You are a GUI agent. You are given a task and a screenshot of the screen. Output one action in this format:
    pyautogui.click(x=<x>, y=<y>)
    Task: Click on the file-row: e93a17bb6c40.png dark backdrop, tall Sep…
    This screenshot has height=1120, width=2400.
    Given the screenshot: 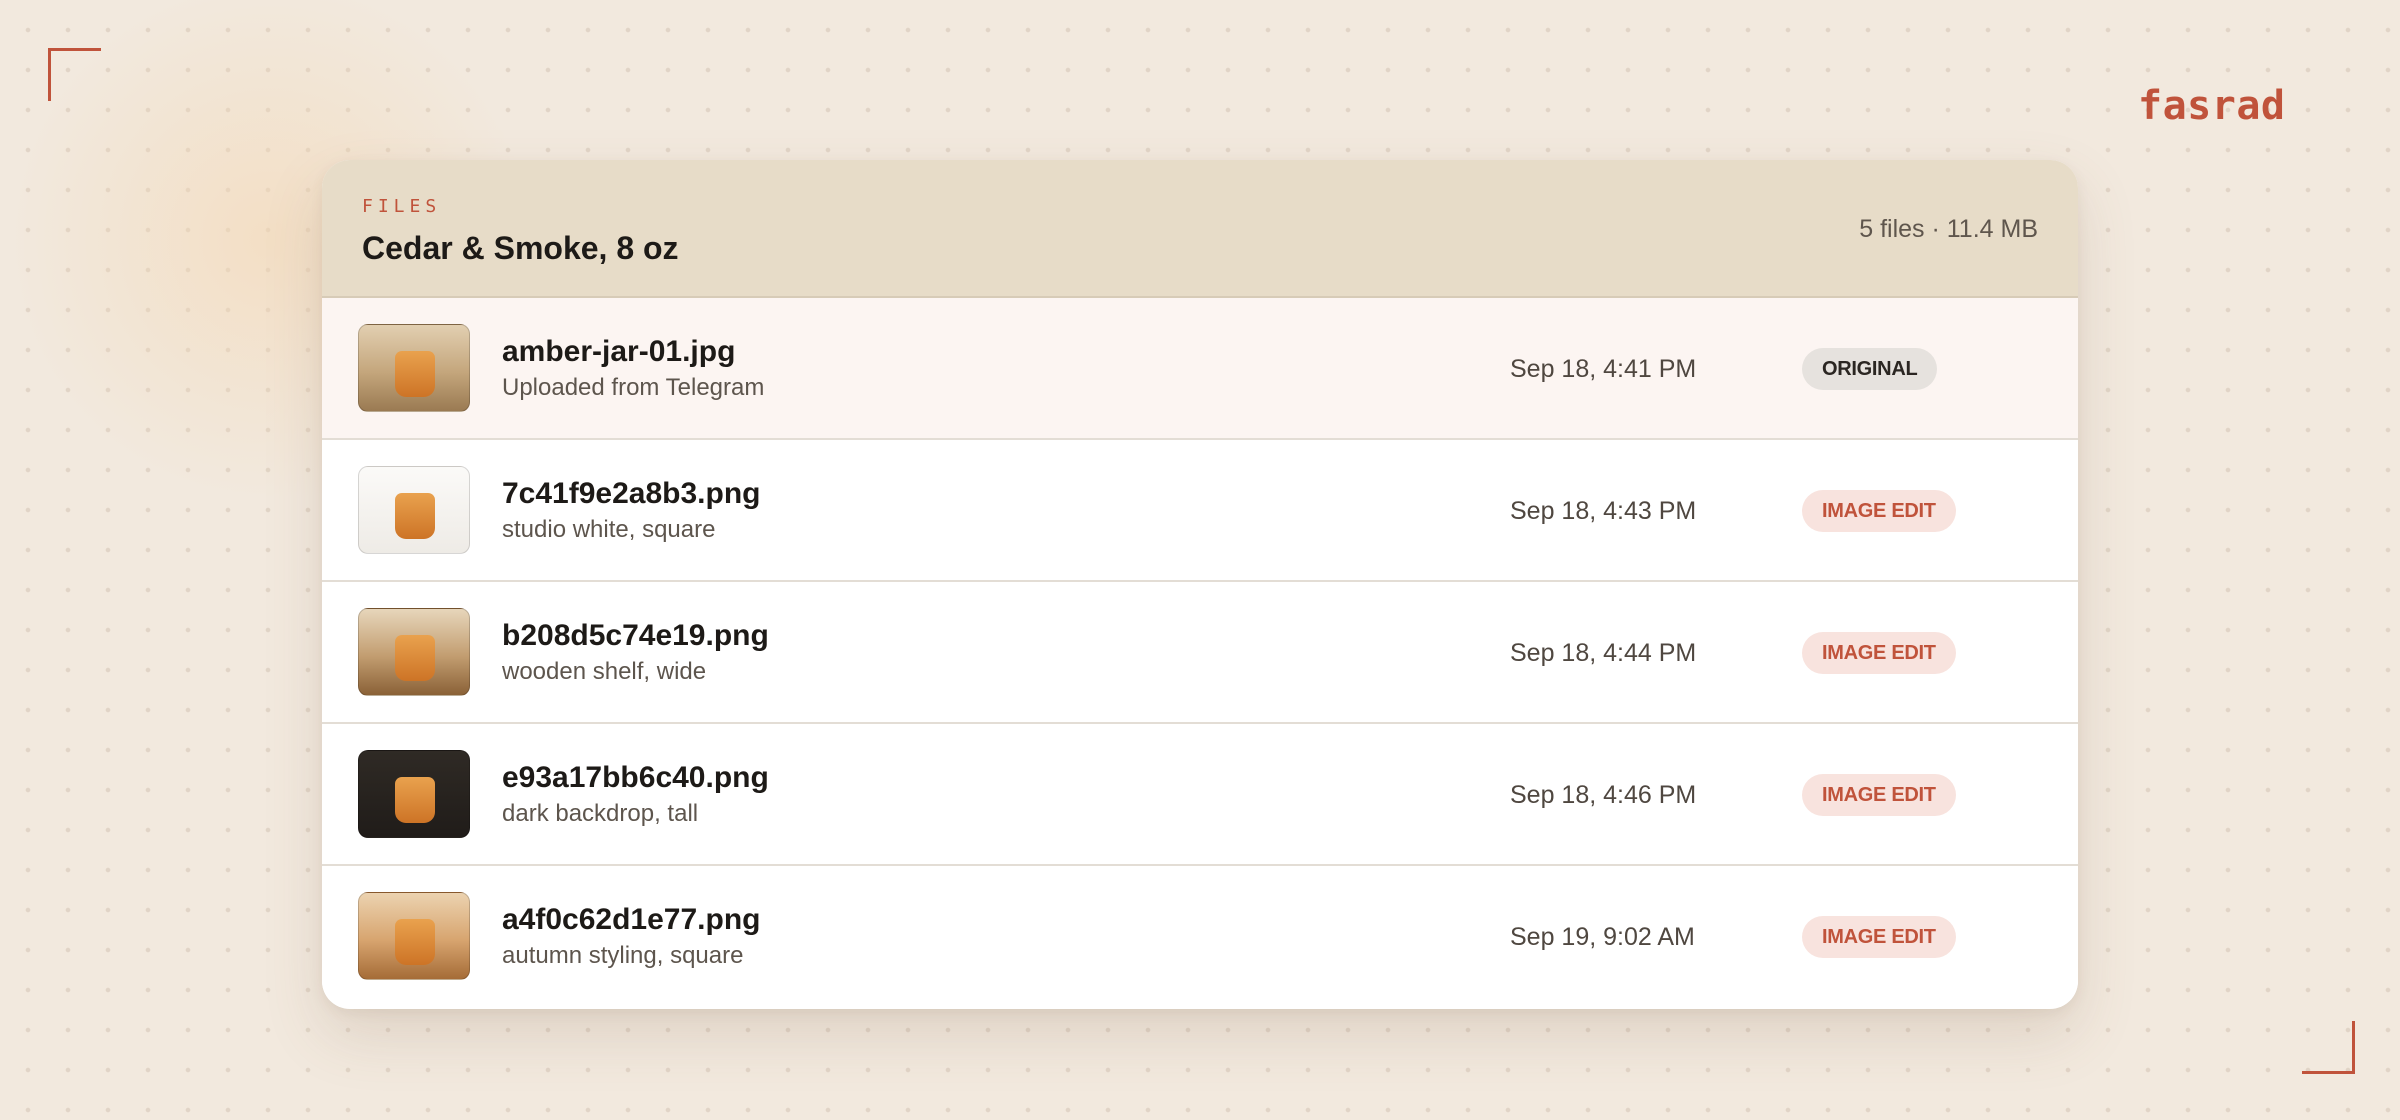 What is the action you would take?
    pyautogui.click(x=1200, y=795)
    